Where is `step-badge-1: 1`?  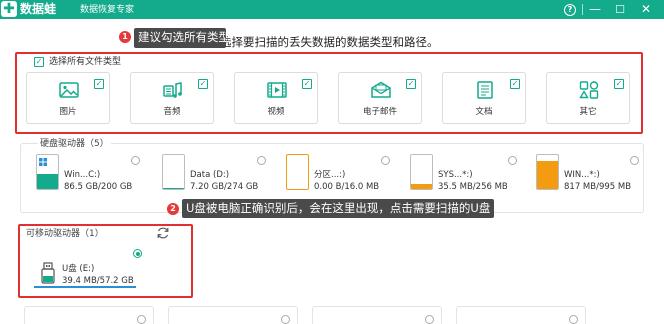 step-badge-1: 1 is located at coordinates (125, 37).